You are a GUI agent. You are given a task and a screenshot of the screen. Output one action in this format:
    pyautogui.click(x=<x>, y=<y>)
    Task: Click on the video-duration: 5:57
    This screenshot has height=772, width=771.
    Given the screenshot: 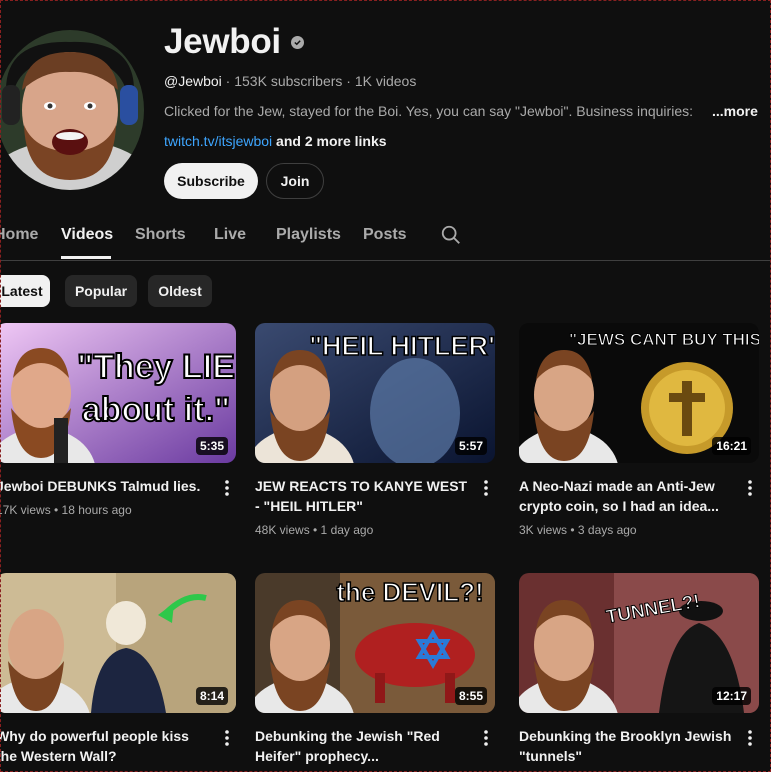 What is the action you would take?
    pyautogui.click(x=470, y=446)
    